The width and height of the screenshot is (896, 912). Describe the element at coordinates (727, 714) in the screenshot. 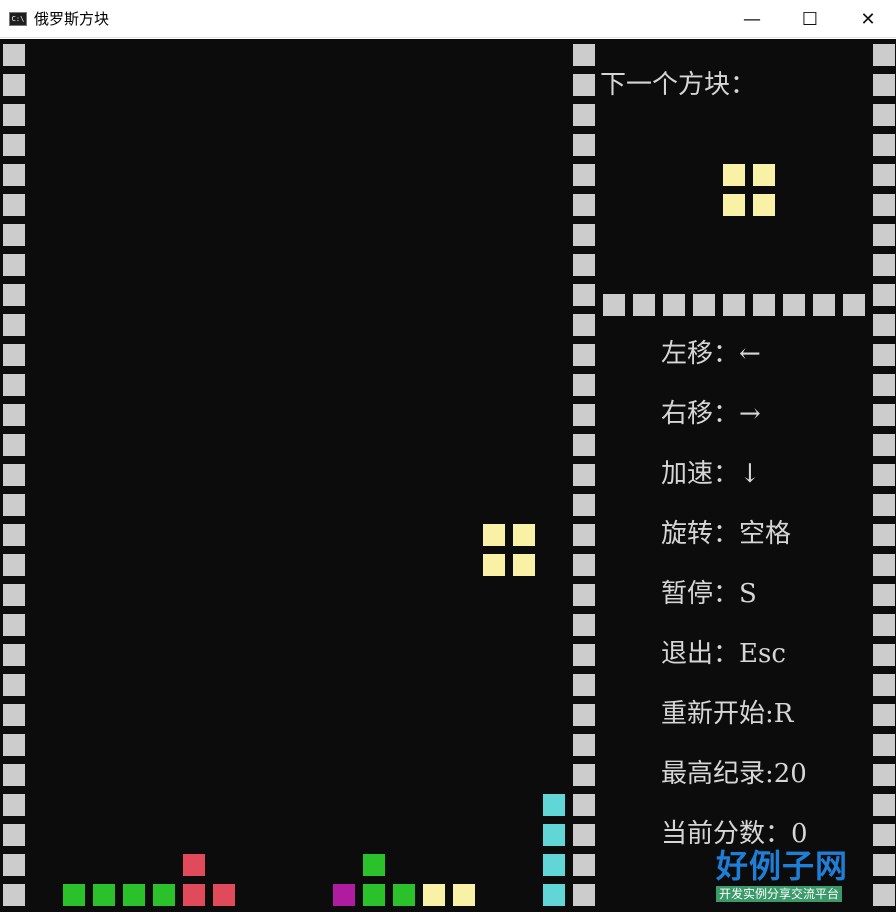

I see `help-restart: 重新开始:R` at that location.